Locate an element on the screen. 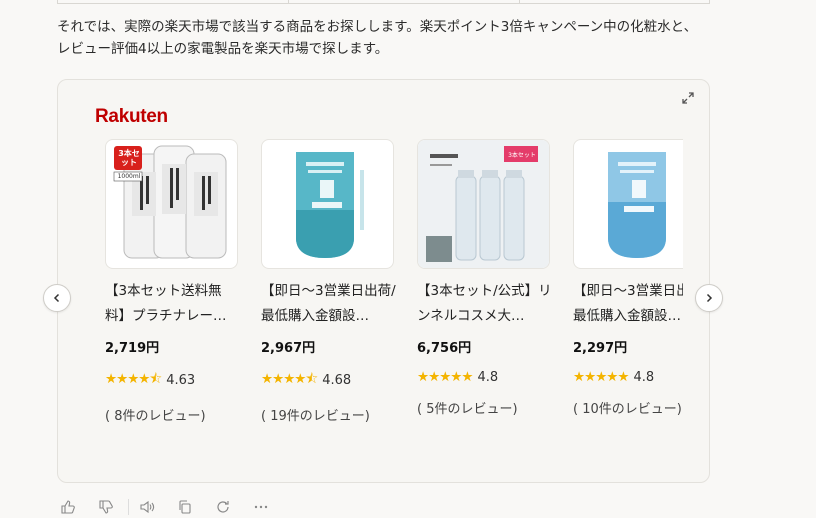 This screenshot has width=816, height=518. carousel-prev-button is located at coordinates (57, 298).